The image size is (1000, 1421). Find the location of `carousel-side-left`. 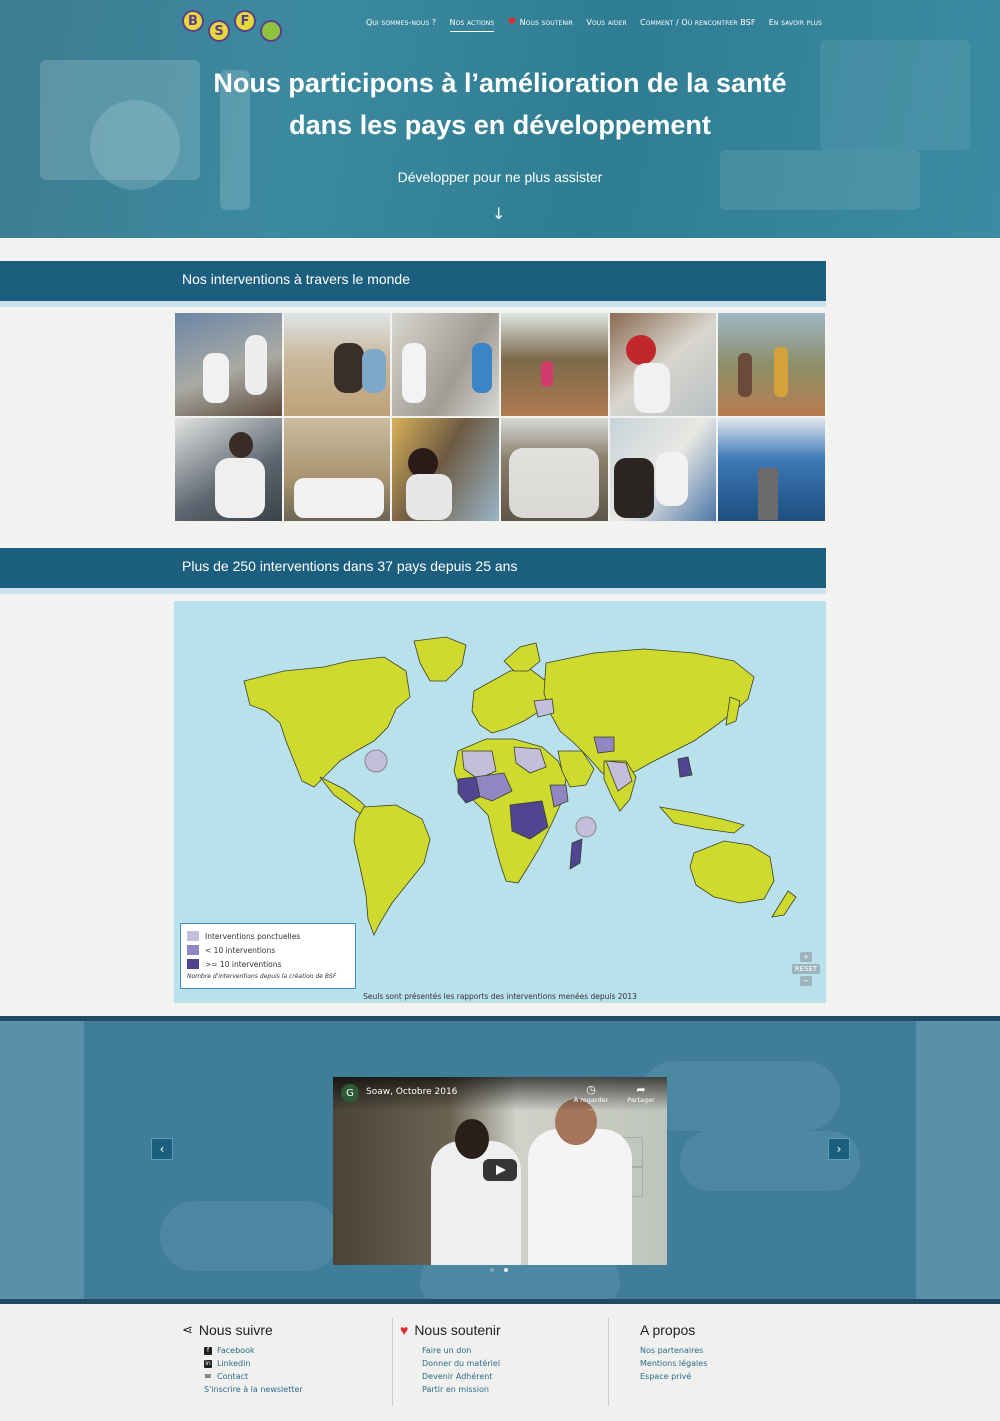

carousel-side-left is located at coordinates (42, 1160).